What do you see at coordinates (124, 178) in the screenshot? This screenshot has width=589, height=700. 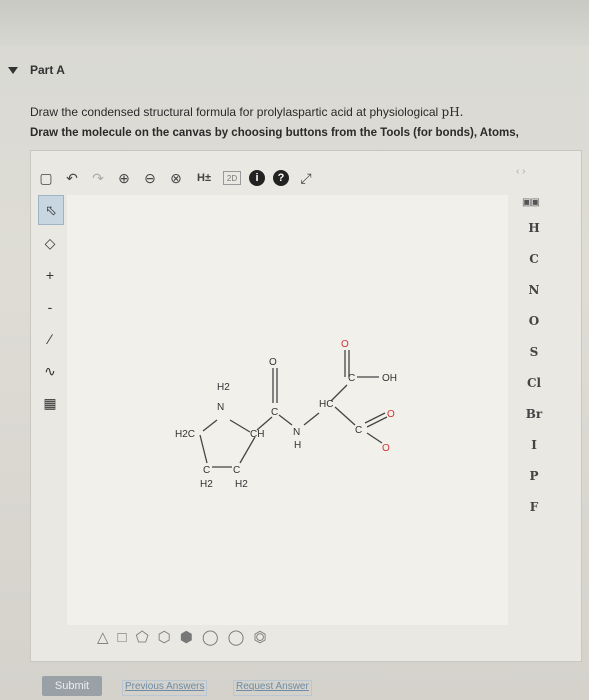 I see `zoom-in-icon: ⊕` at bounding box center [124, 178].